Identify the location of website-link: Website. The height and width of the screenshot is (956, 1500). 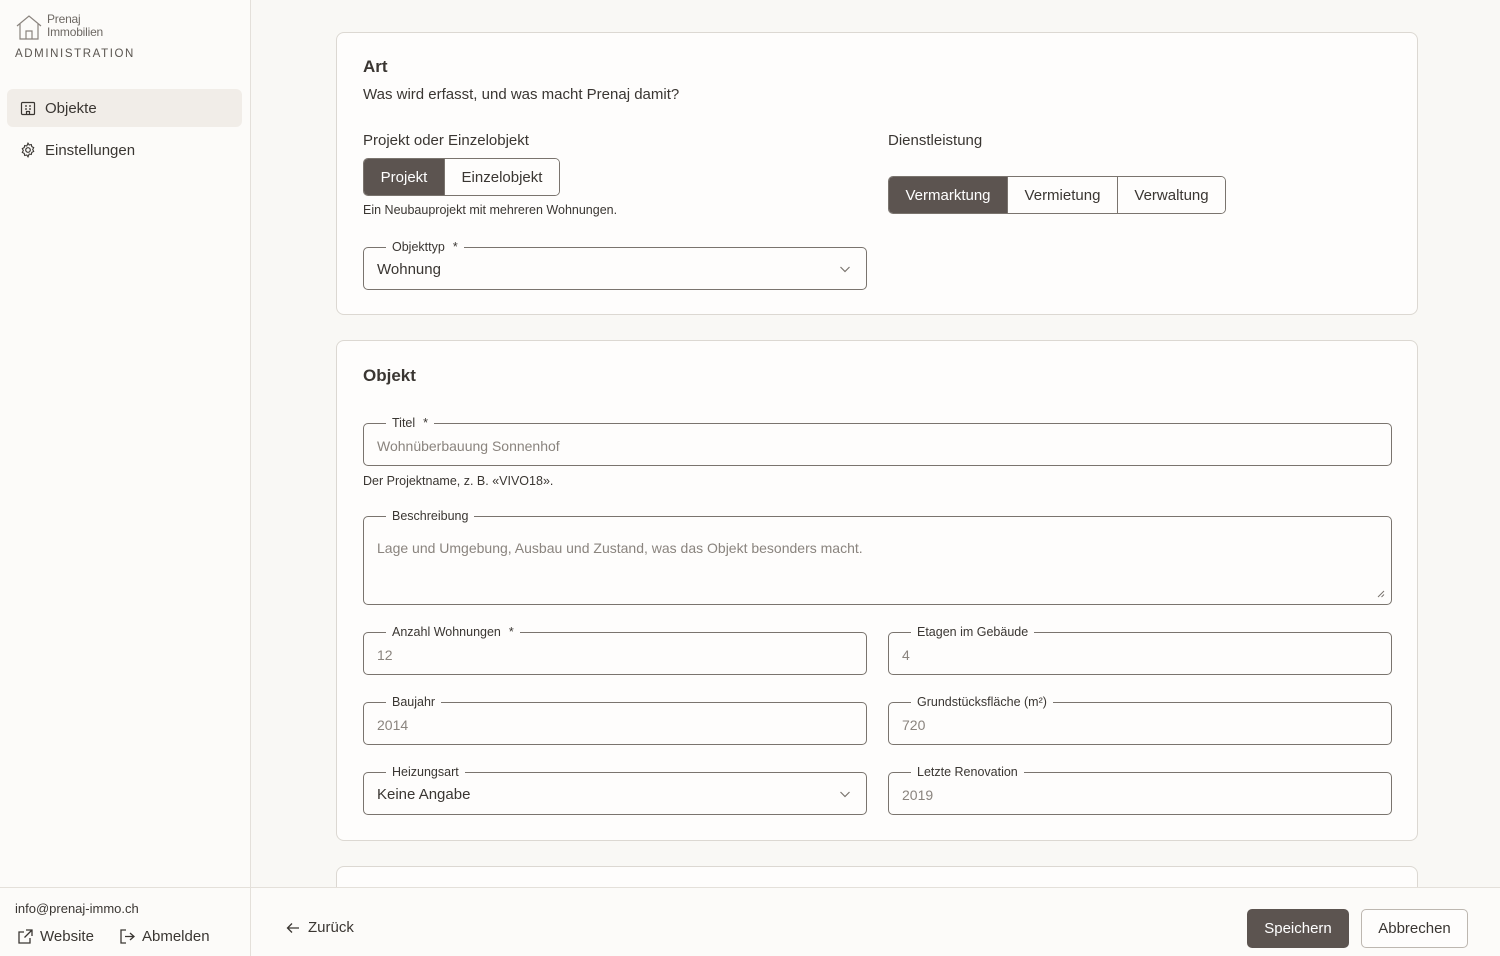
(55, 936).